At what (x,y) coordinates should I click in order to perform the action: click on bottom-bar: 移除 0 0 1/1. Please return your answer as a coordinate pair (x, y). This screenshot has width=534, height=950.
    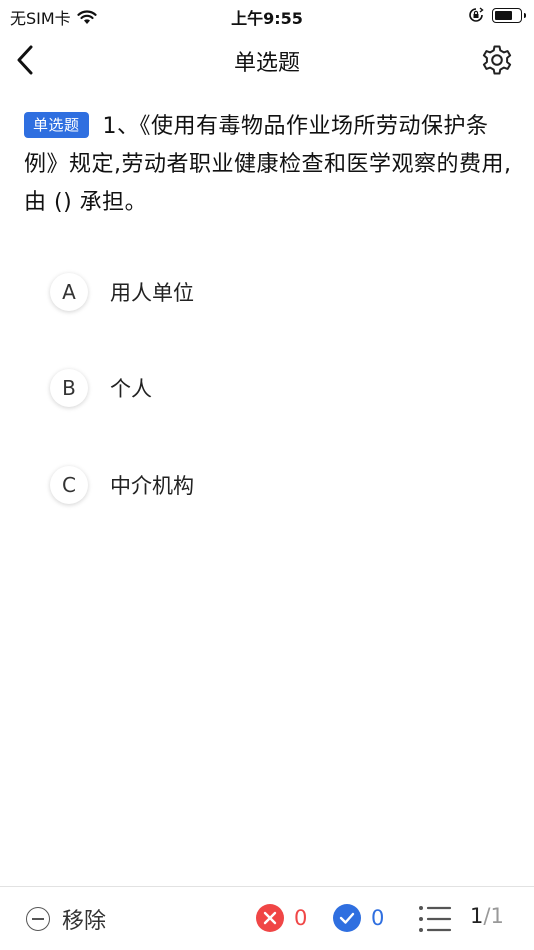
    Looking at the image, I should click on (267, 918).